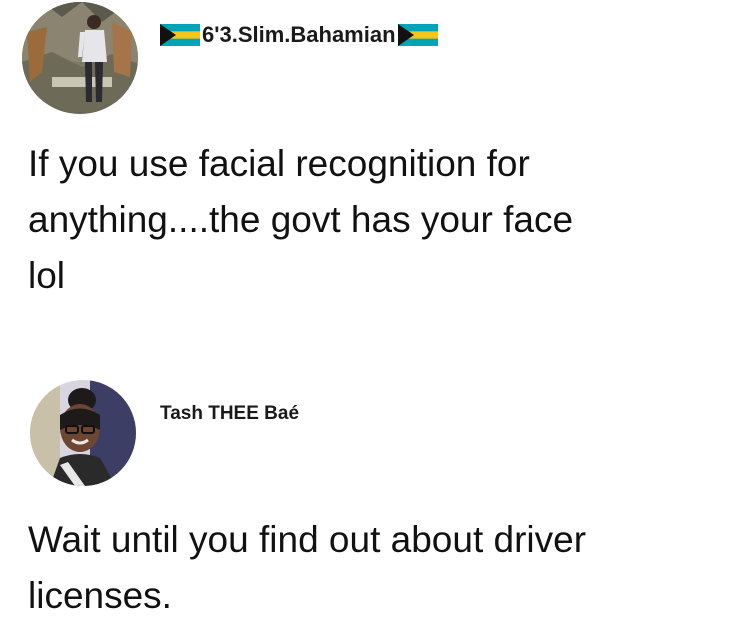  I want to click on post-text-line: lol, so click(47, 275).